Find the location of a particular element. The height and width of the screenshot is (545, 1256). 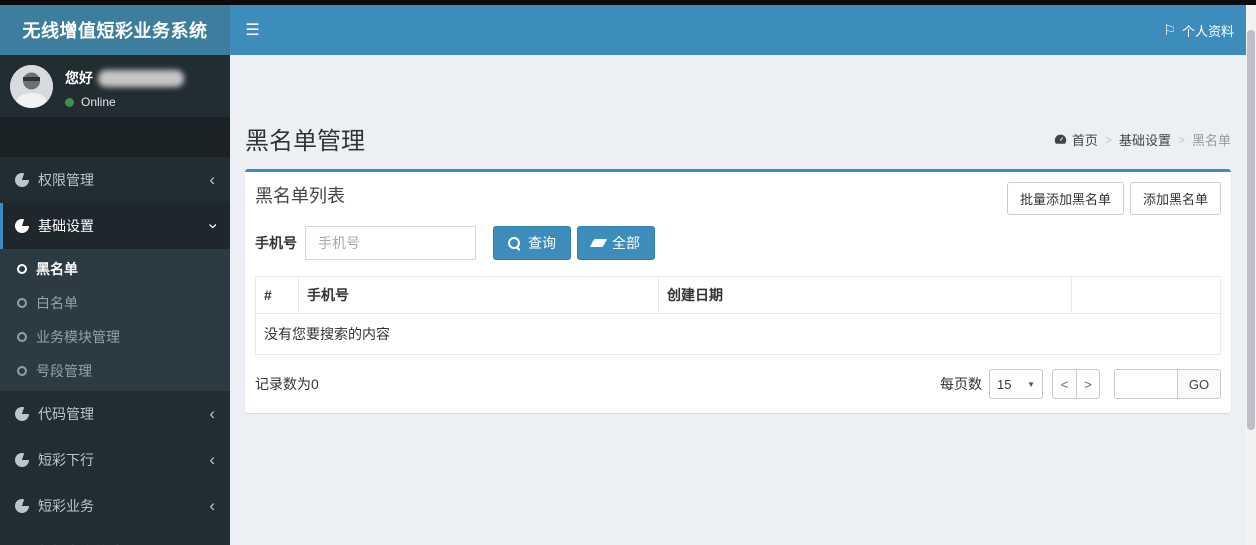

scrollbar-track is located at coordinates (1251, 275).